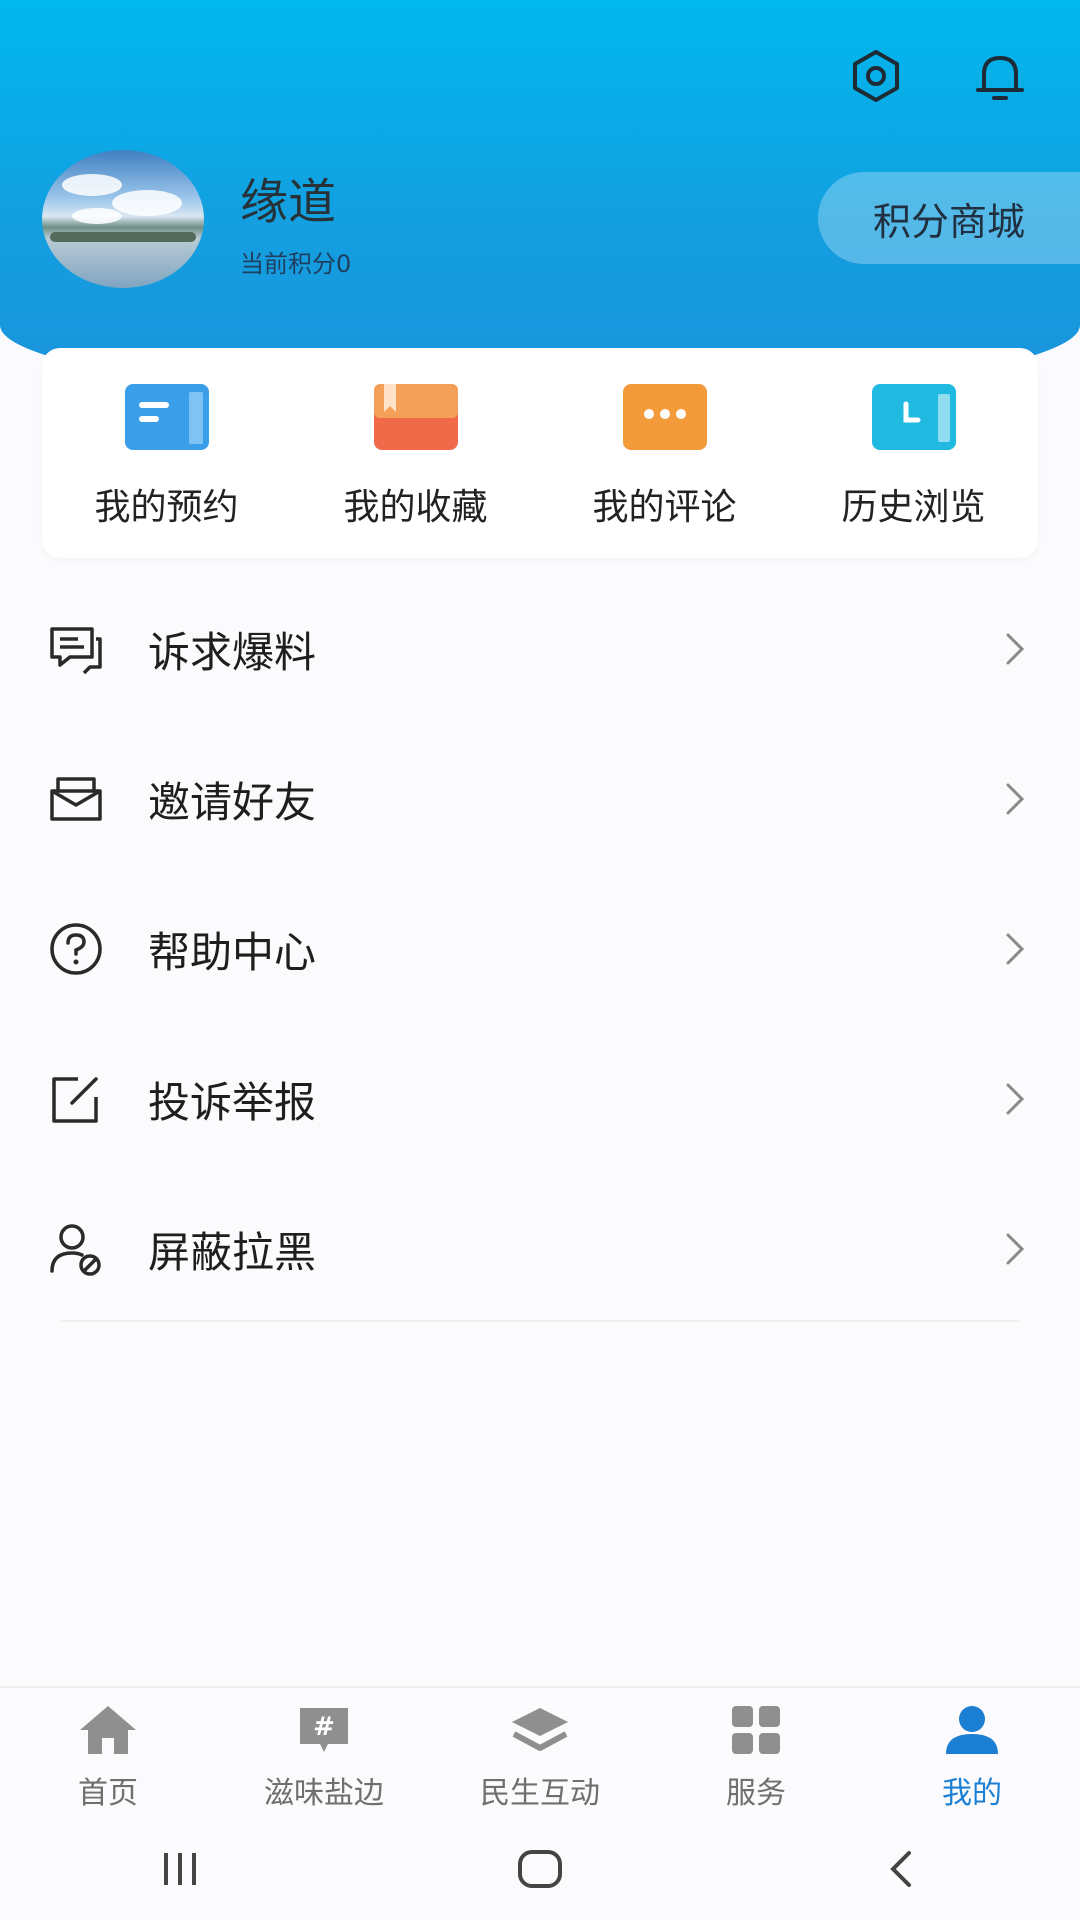 The width and height of the screenshot is (1080, 1920). What do you see at coordinates (540, 799) in the screenshot?
I see `menu-item-invite: 邀请好友` at bounding box center [540, 799].